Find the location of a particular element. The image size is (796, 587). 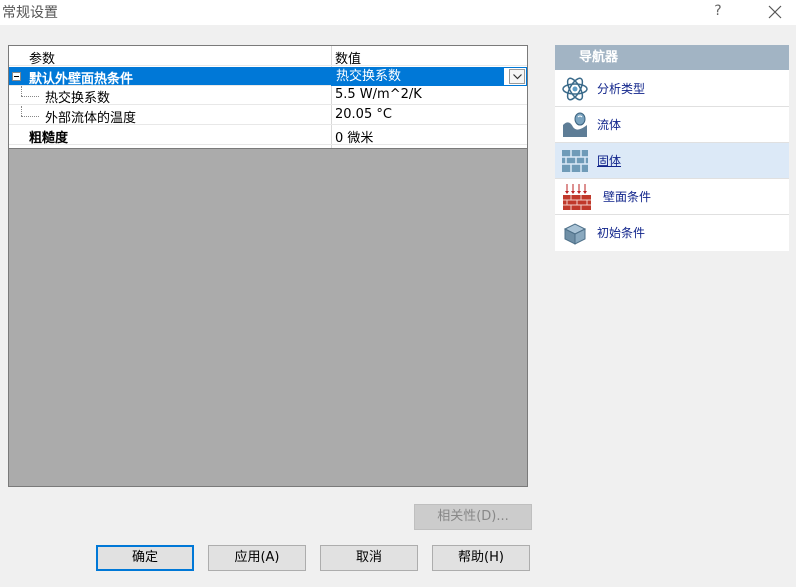

row-roughness: 粗糙度 0 微米 is located at coordinates (268, 136).